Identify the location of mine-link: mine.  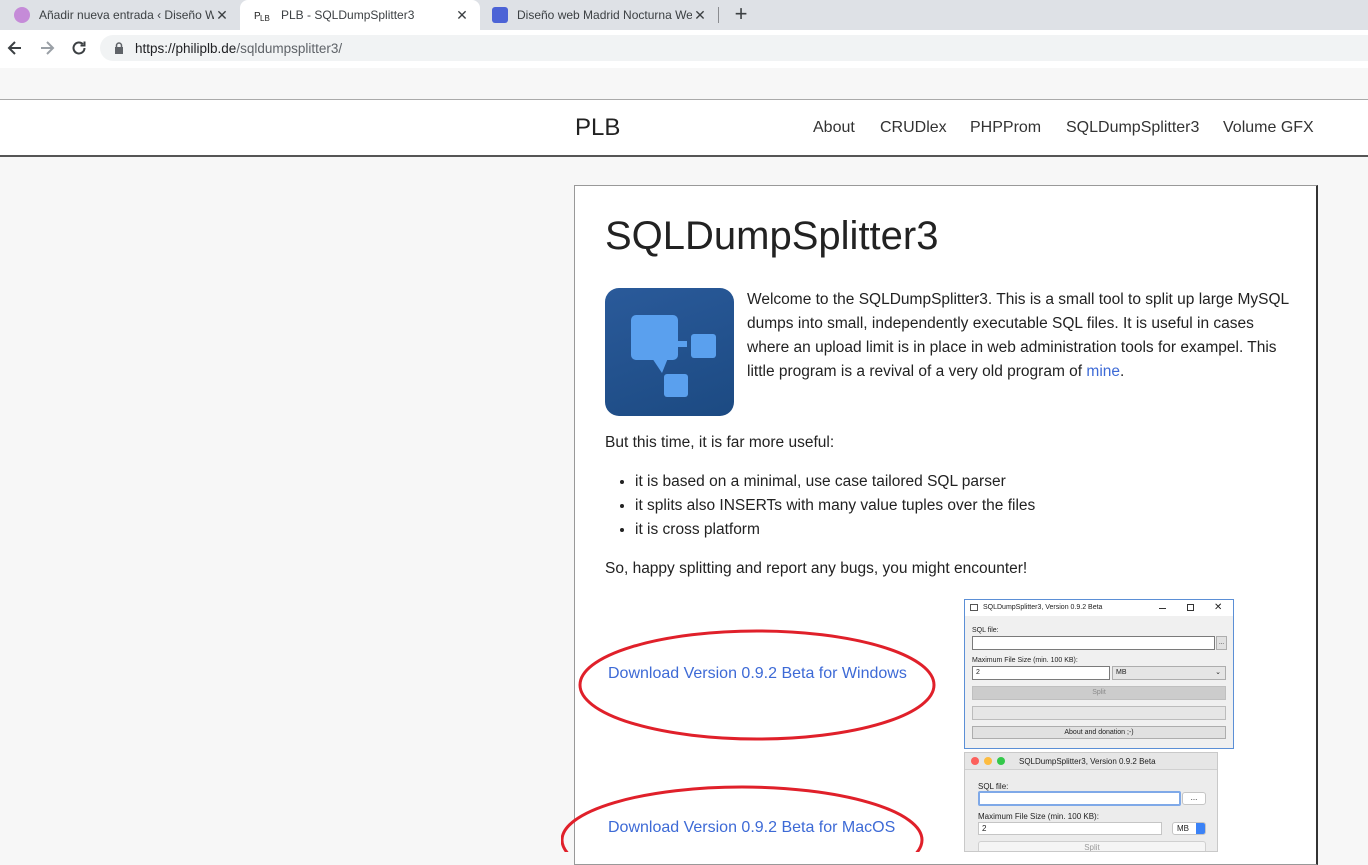
(1103, 371).